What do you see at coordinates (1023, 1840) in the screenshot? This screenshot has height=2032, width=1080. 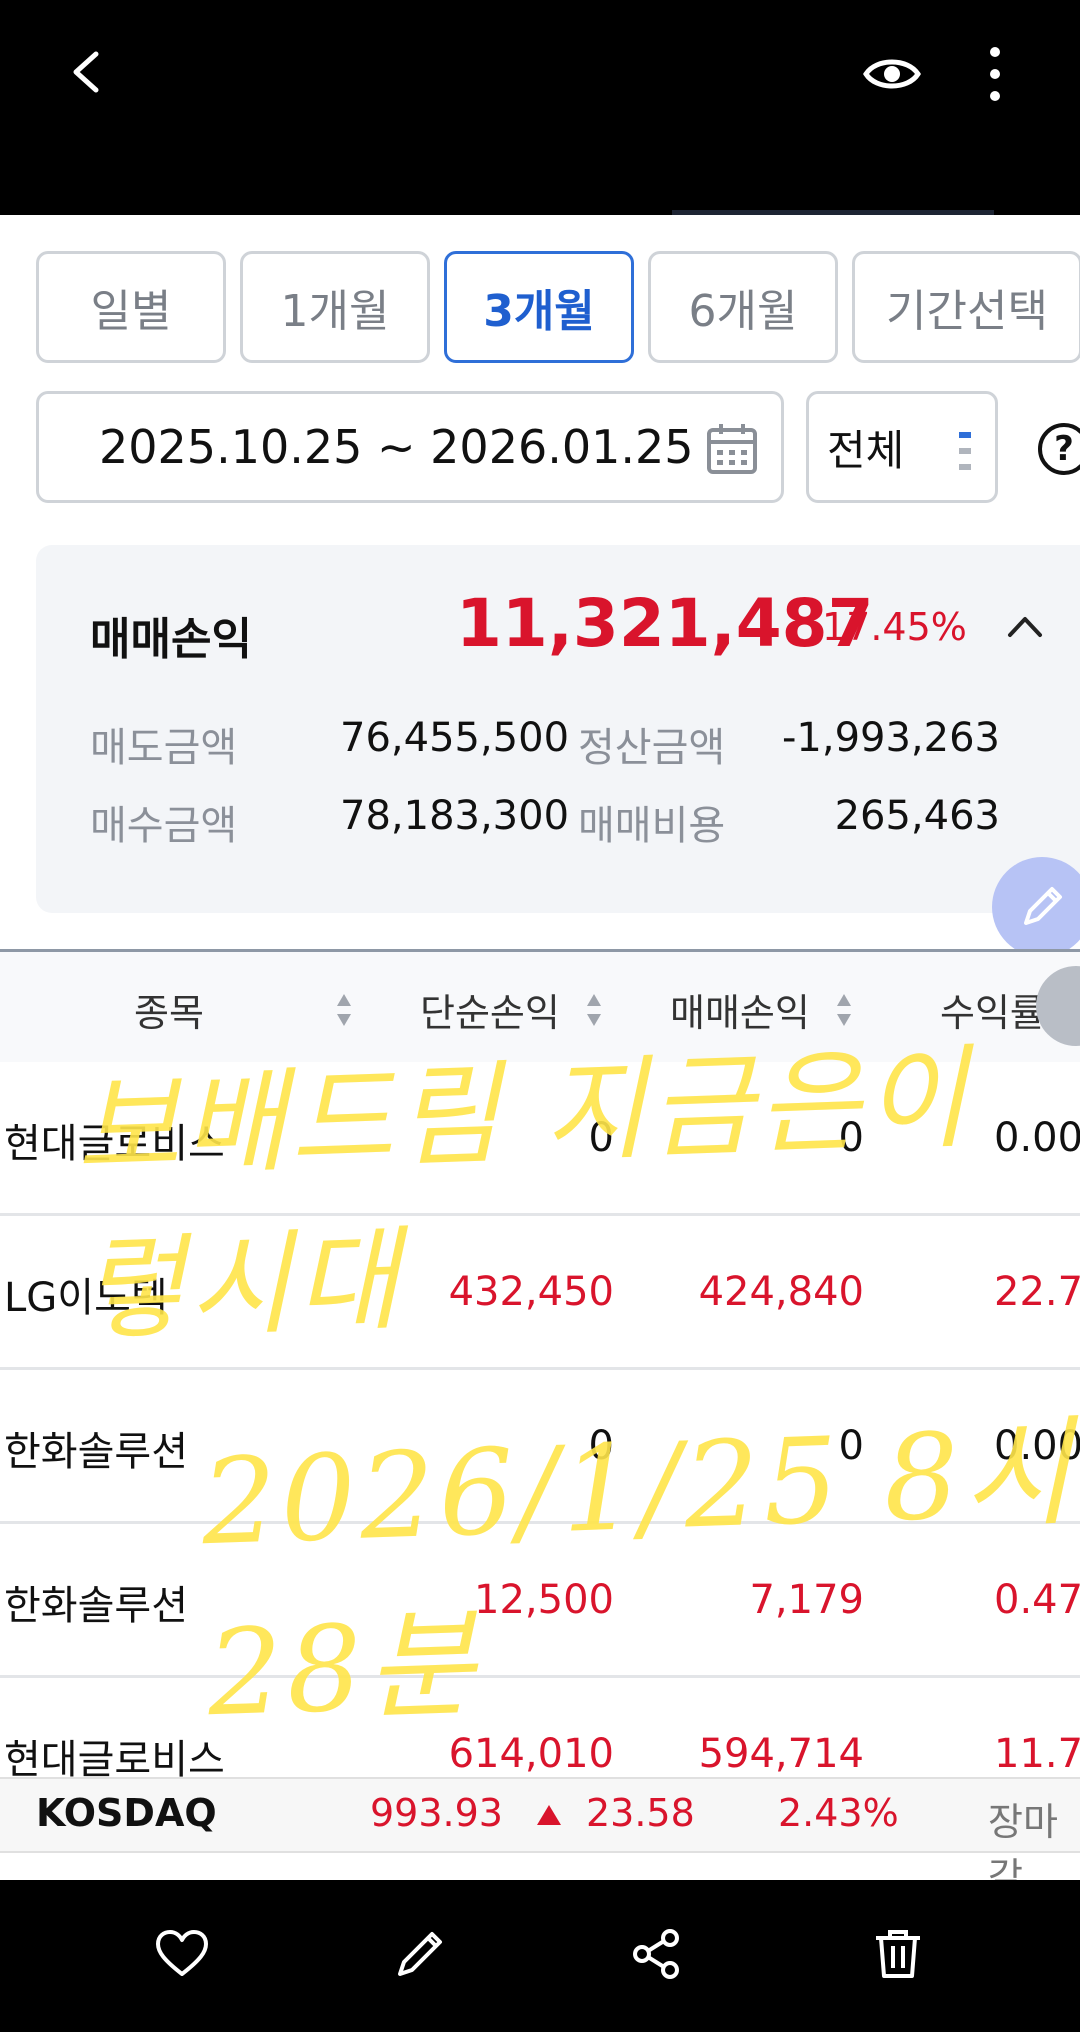 I see `market-status: 장마감` at bounding box center [1023, 1840].